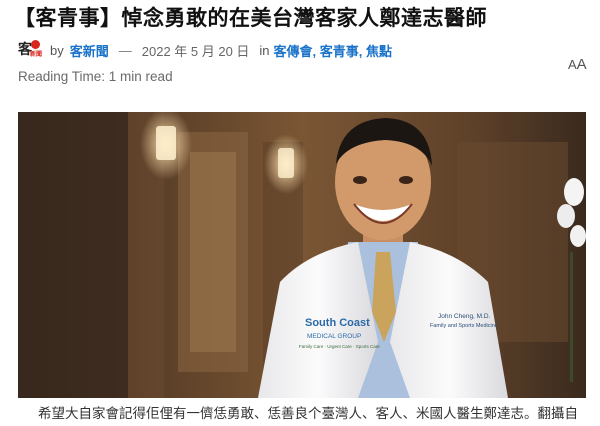  Describe the element at coordinates (308, 413) in the screenshot. I see `photo-caption: 希望大自家會記得佢俚有一儕恁勇敢、恁善良个臺灣人、客人、米國人醫生鄭達志。翻攝自` at that location.